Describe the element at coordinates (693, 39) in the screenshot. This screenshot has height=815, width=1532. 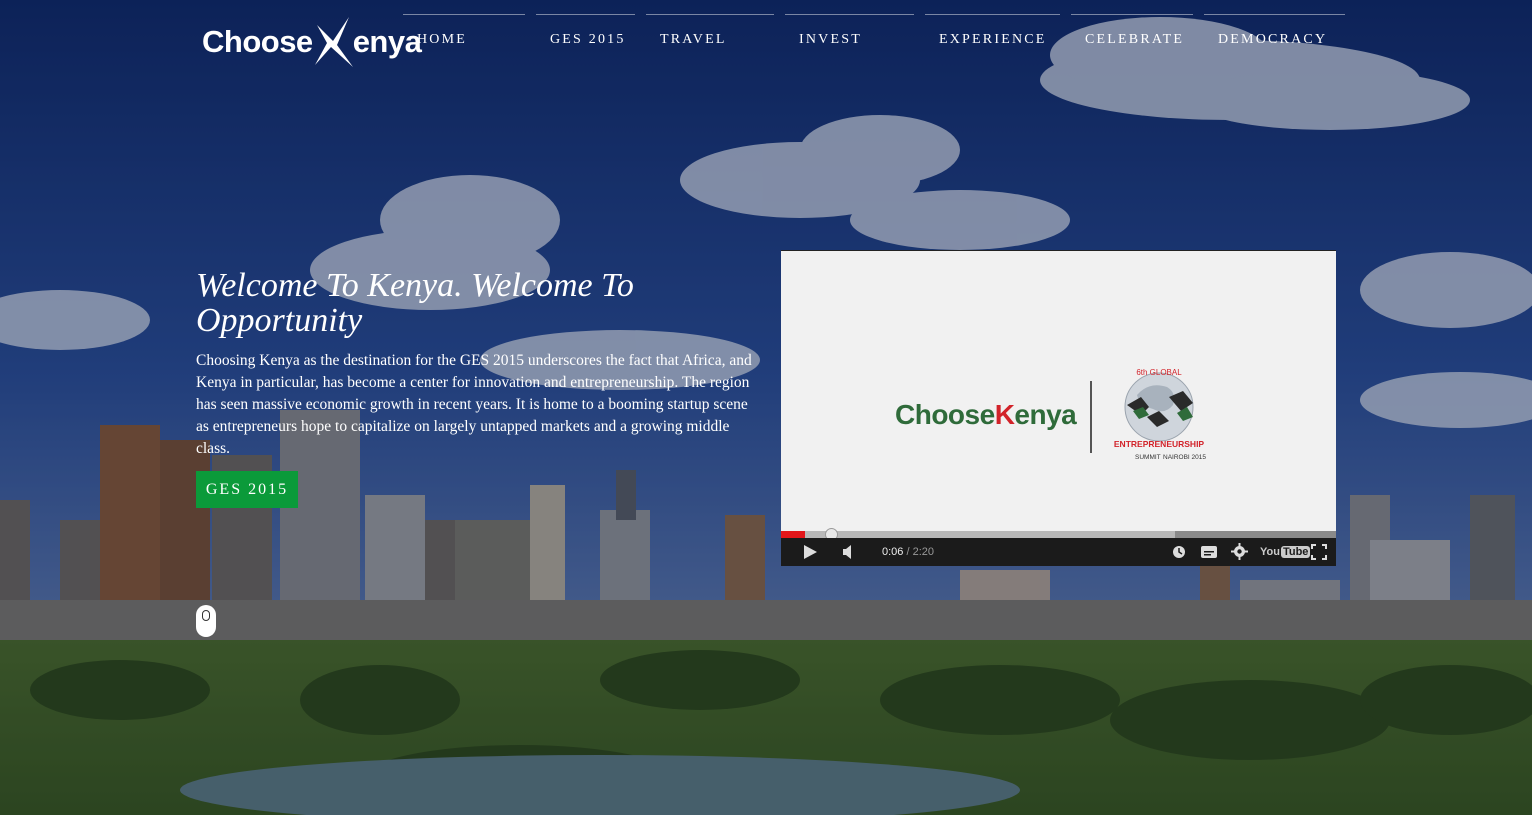
I see `nav-item-label: TRAVEL` at that location.